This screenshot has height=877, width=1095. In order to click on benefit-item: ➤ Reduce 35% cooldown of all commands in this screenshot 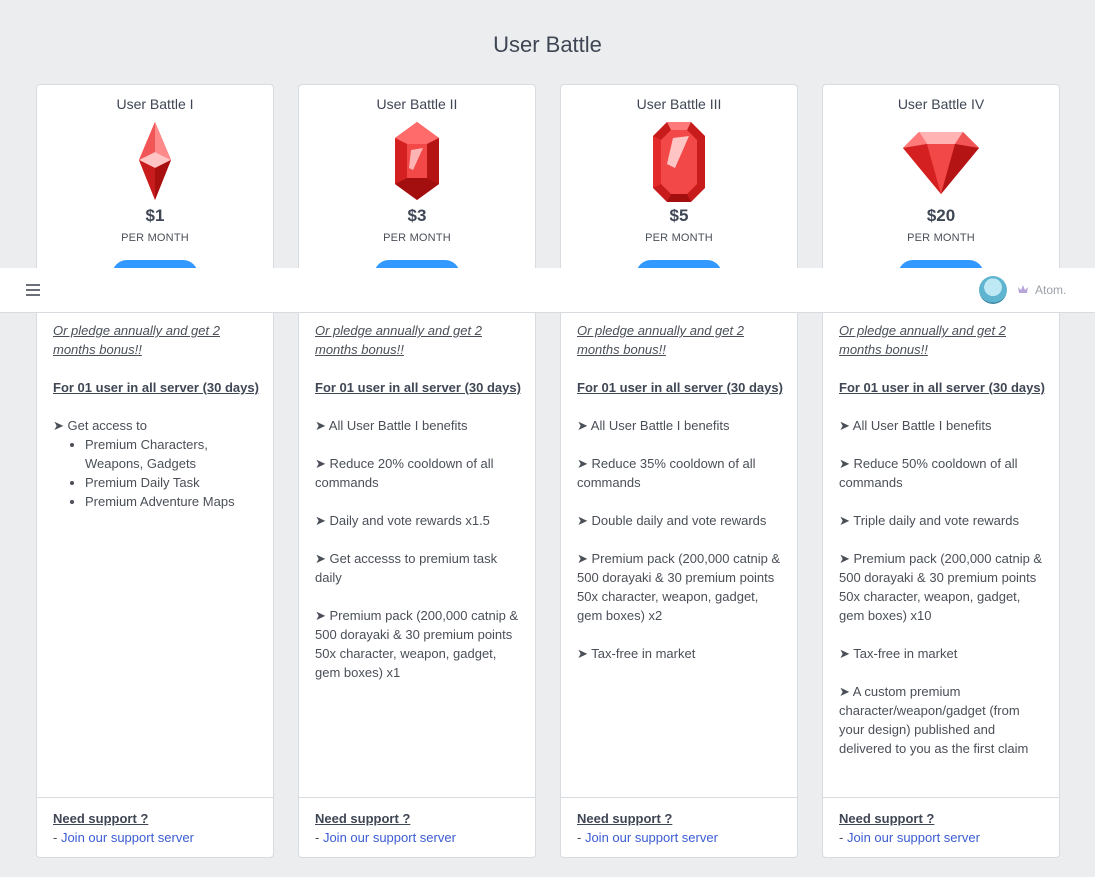, I will do `click(666, 473)`.